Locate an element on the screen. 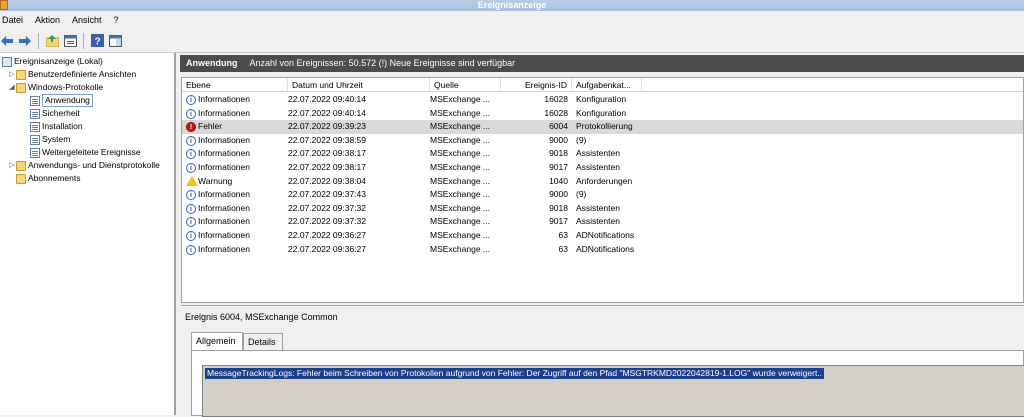 The image size is (1024, 417). cell-task: Protokollierung is located at coordinates (604, 126).